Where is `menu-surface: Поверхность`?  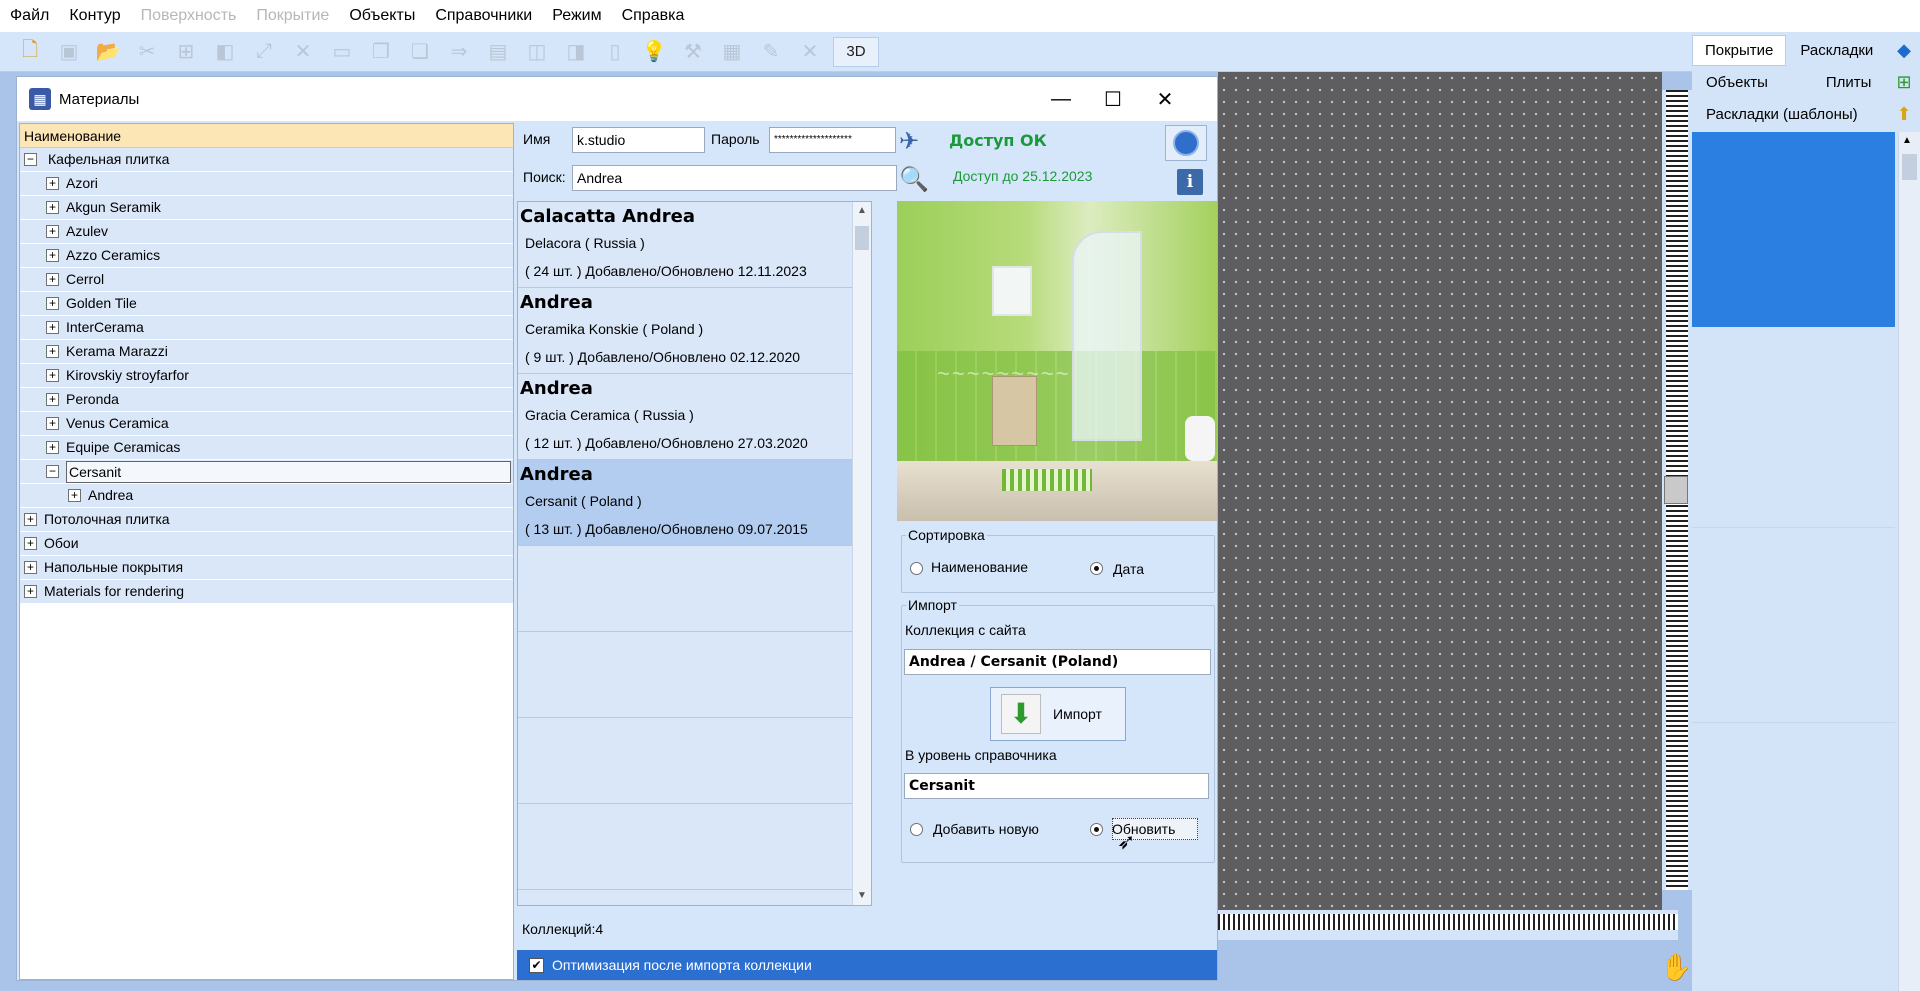
menu-surface: Поверхность is located at coordinates (189, 16).